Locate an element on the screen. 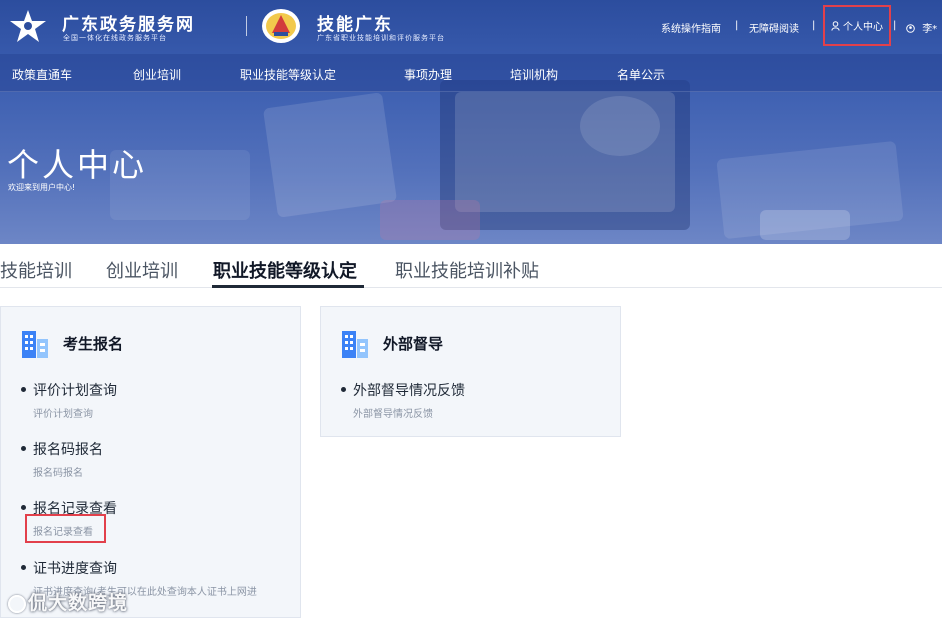 This screenshot has height=618, width=942. watermark: 侃大数跨境 is located at coordinates (68, 601).